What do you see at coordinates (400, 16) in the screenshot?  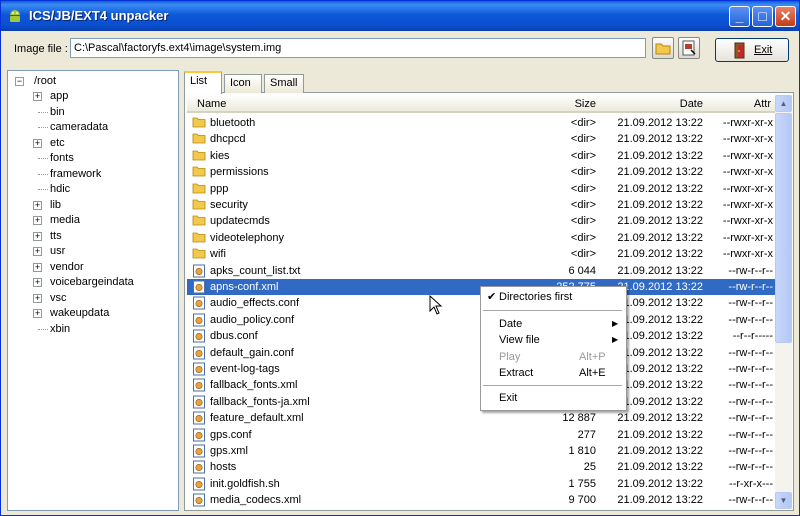 I see `title-bar: ICS/JB/EXT4 unpacker _ □ ✕` at bounding box center [400, 16].